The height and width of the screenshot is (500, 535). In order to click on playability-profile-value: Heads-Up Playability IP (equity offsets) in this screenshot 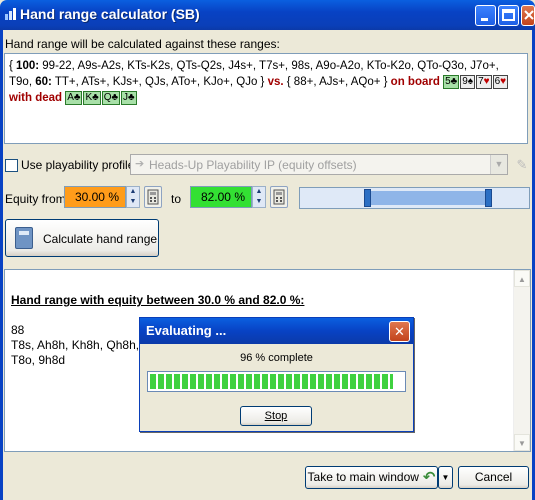, I will do `click(253, 165)`.